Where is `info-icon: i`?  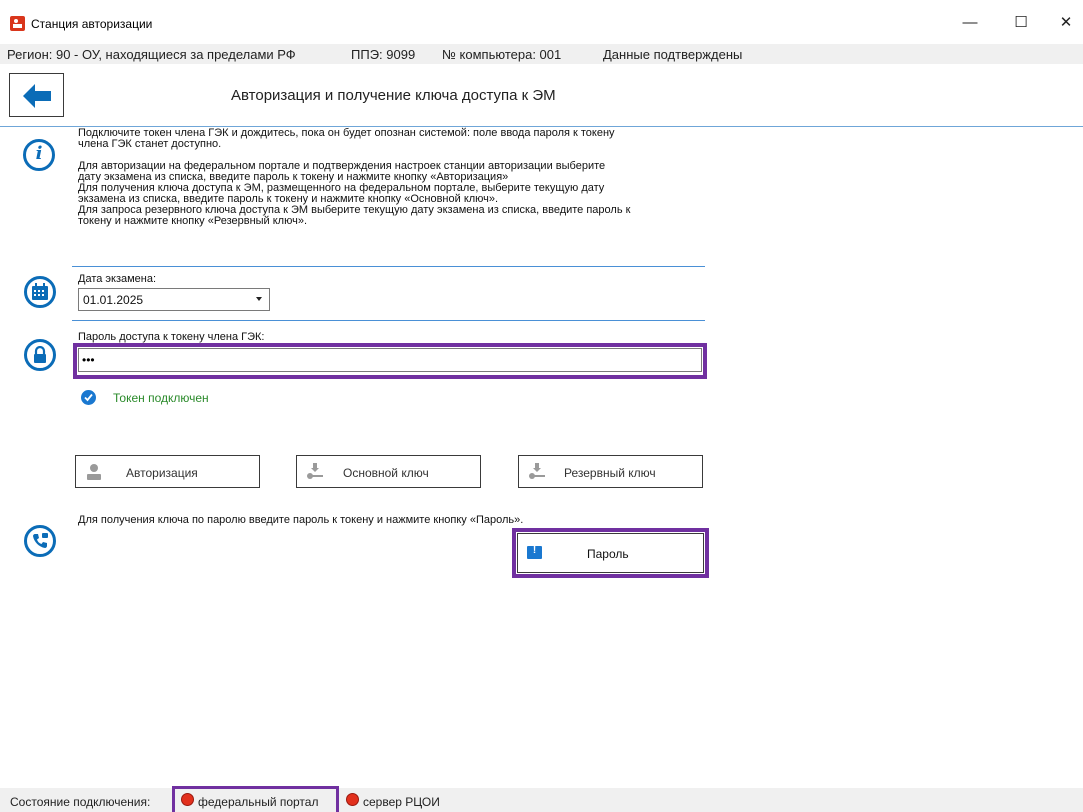 info-icon: i is located at coordinates (39, 155).